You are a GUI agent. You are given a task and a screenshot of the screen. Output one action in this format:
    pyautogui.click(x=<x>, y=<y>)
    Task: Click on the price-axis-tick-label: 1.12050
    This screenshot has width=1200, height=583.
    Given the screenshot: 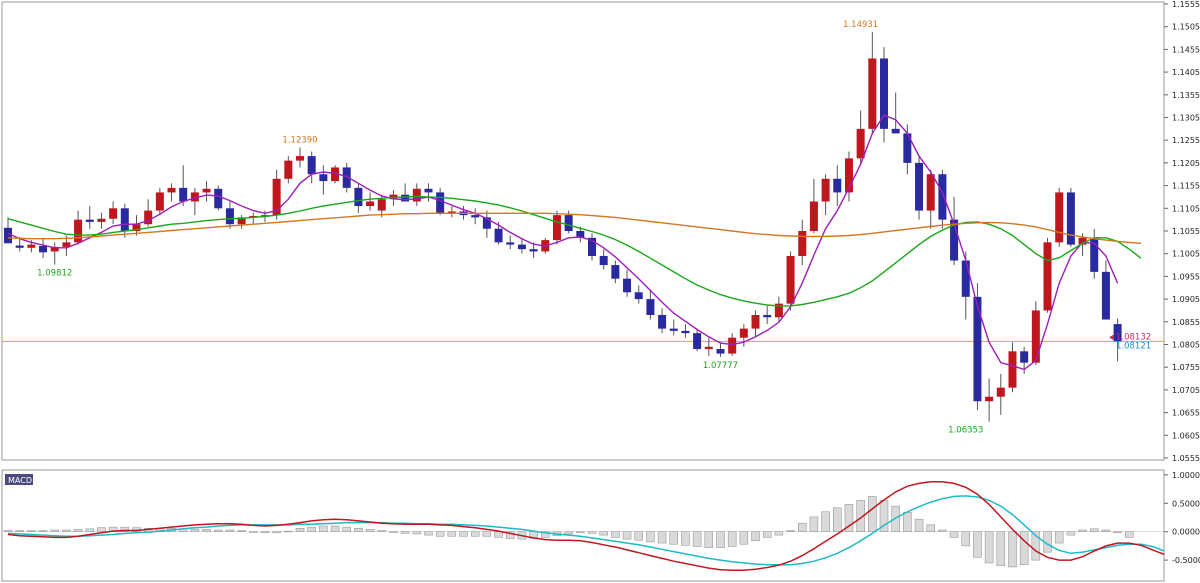 What is the action you would take?
    pyautogui.click(x=1186, y=163)
    